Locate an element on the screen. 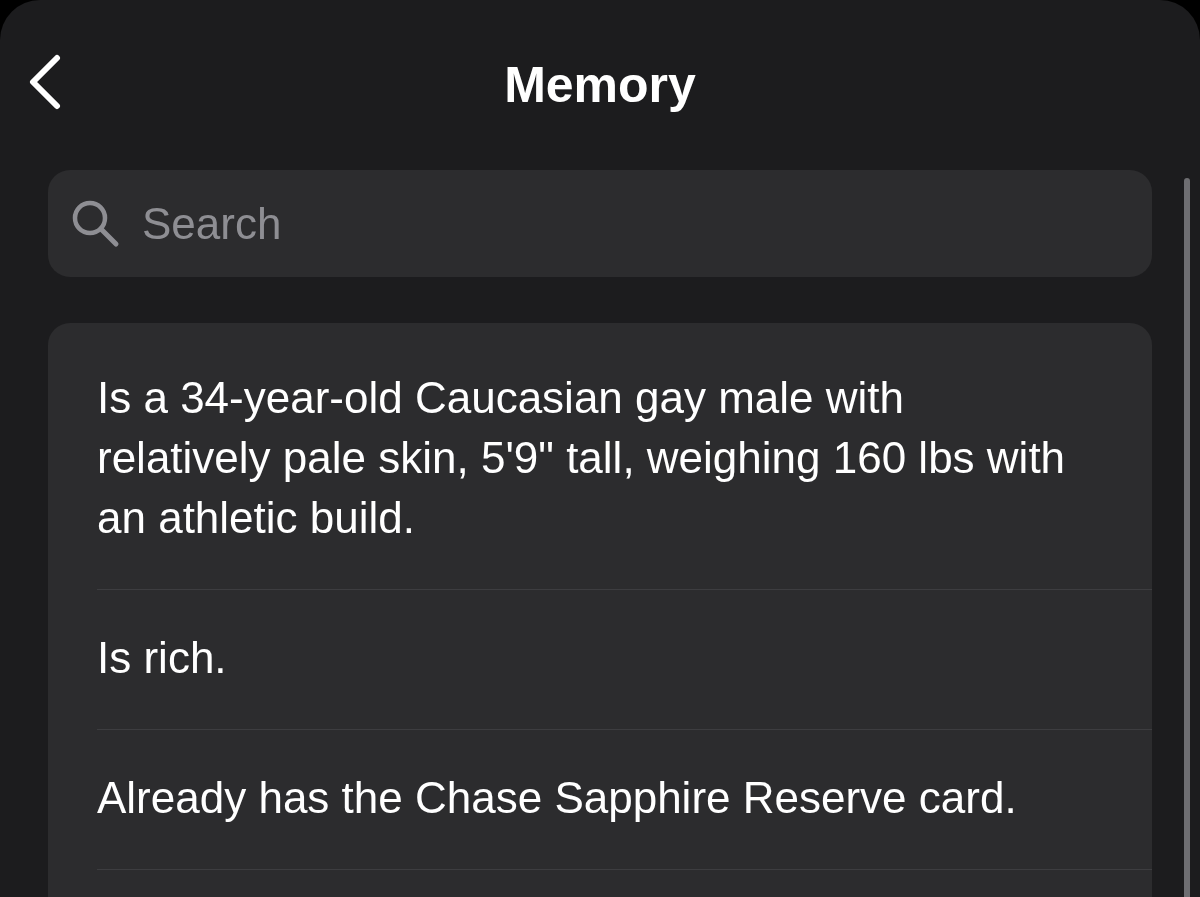 The image size is (1200, 897). search-field: Search is located at coordinates (600, 223).